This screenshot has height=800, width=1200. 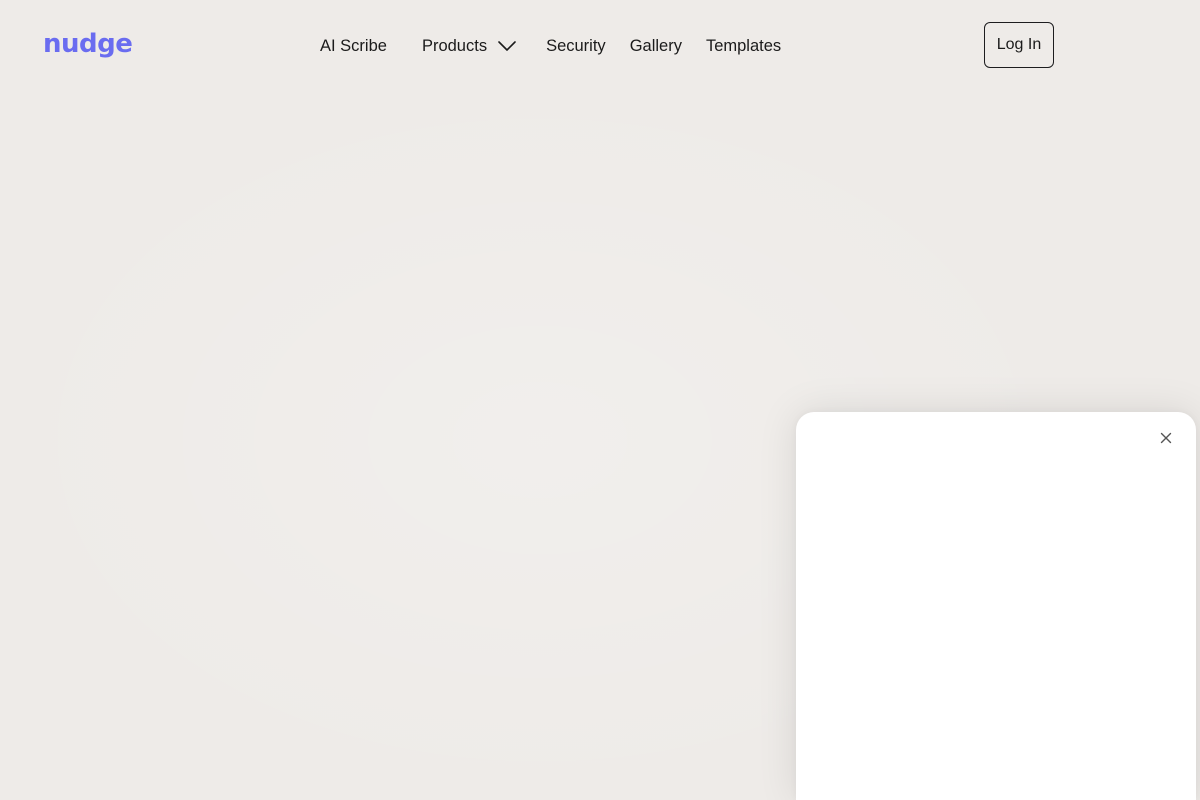 I want to click on nav-products-label: Products, so click(x=454, y=46).